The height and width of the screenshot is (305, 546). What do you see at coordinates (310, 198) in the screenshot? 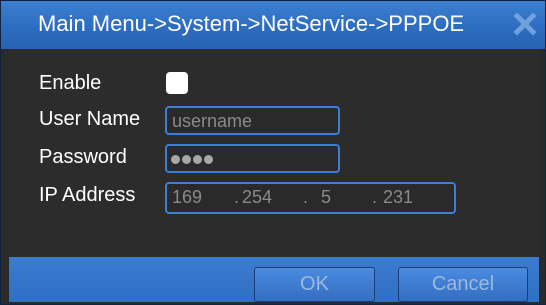
I see `ip-address-field: 169 . 254 . 5 . 231` at bounding box center [310, 198].